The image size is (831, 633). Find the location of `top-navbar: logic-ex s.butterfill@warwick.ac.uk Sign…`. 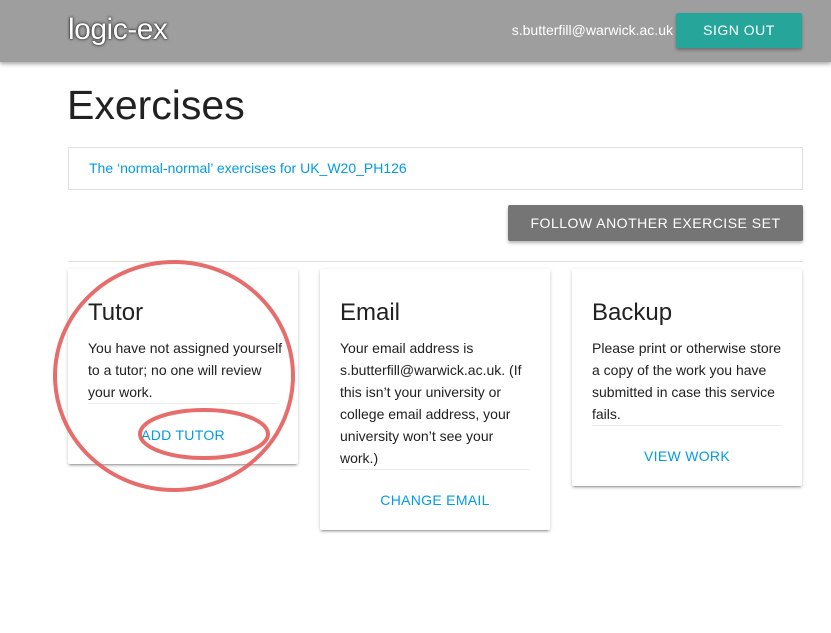

top-navbar: logic-ex s.butterfill@warwick.ac.uk Sign… is located at coordinates (415, 31).